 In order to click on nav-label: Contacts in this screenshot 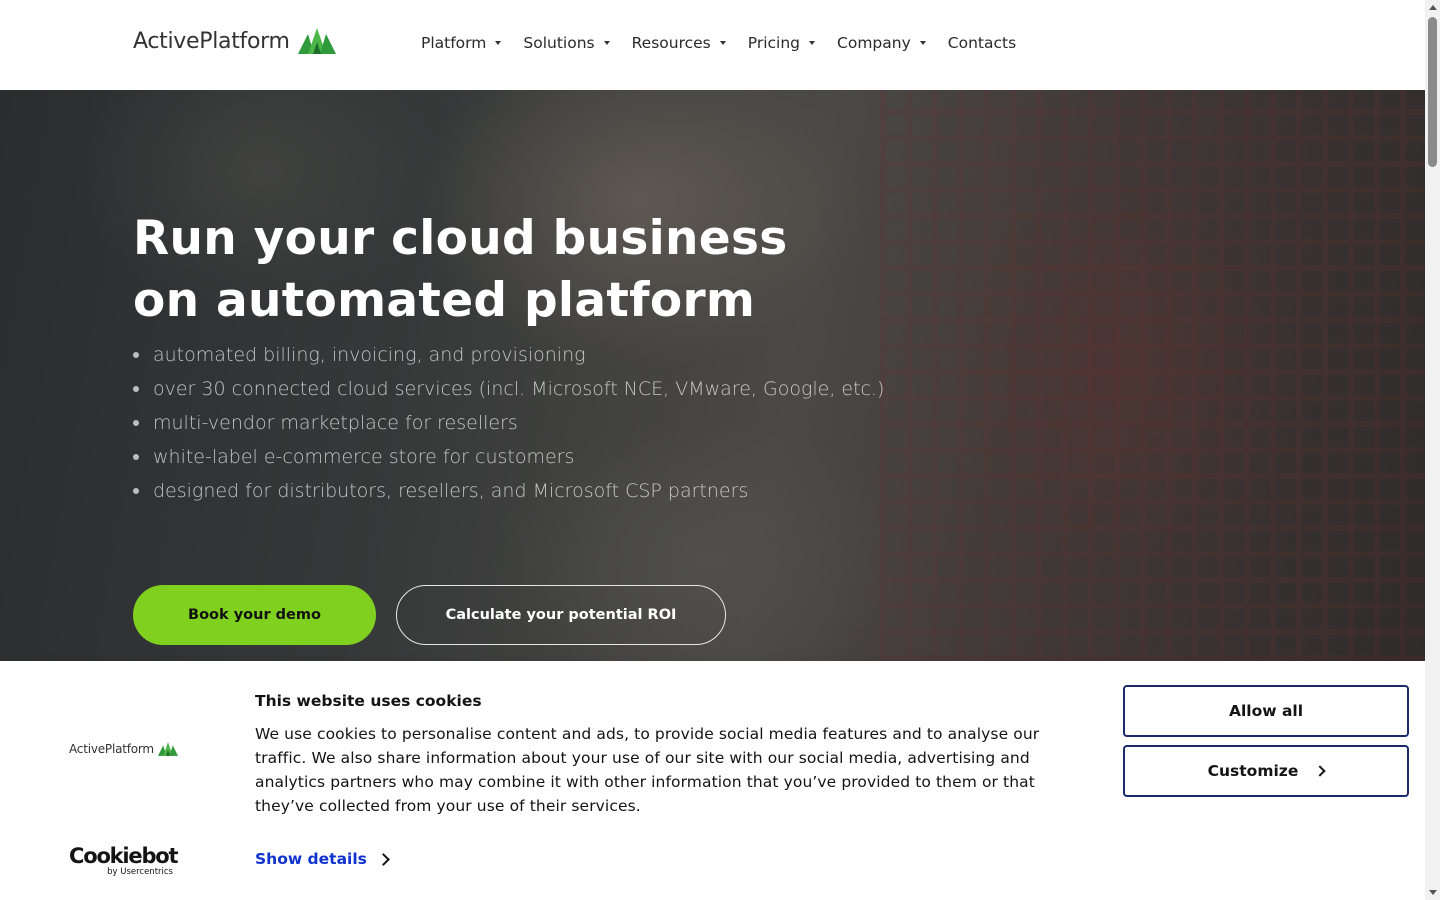, I will do `click(982, 43)`.